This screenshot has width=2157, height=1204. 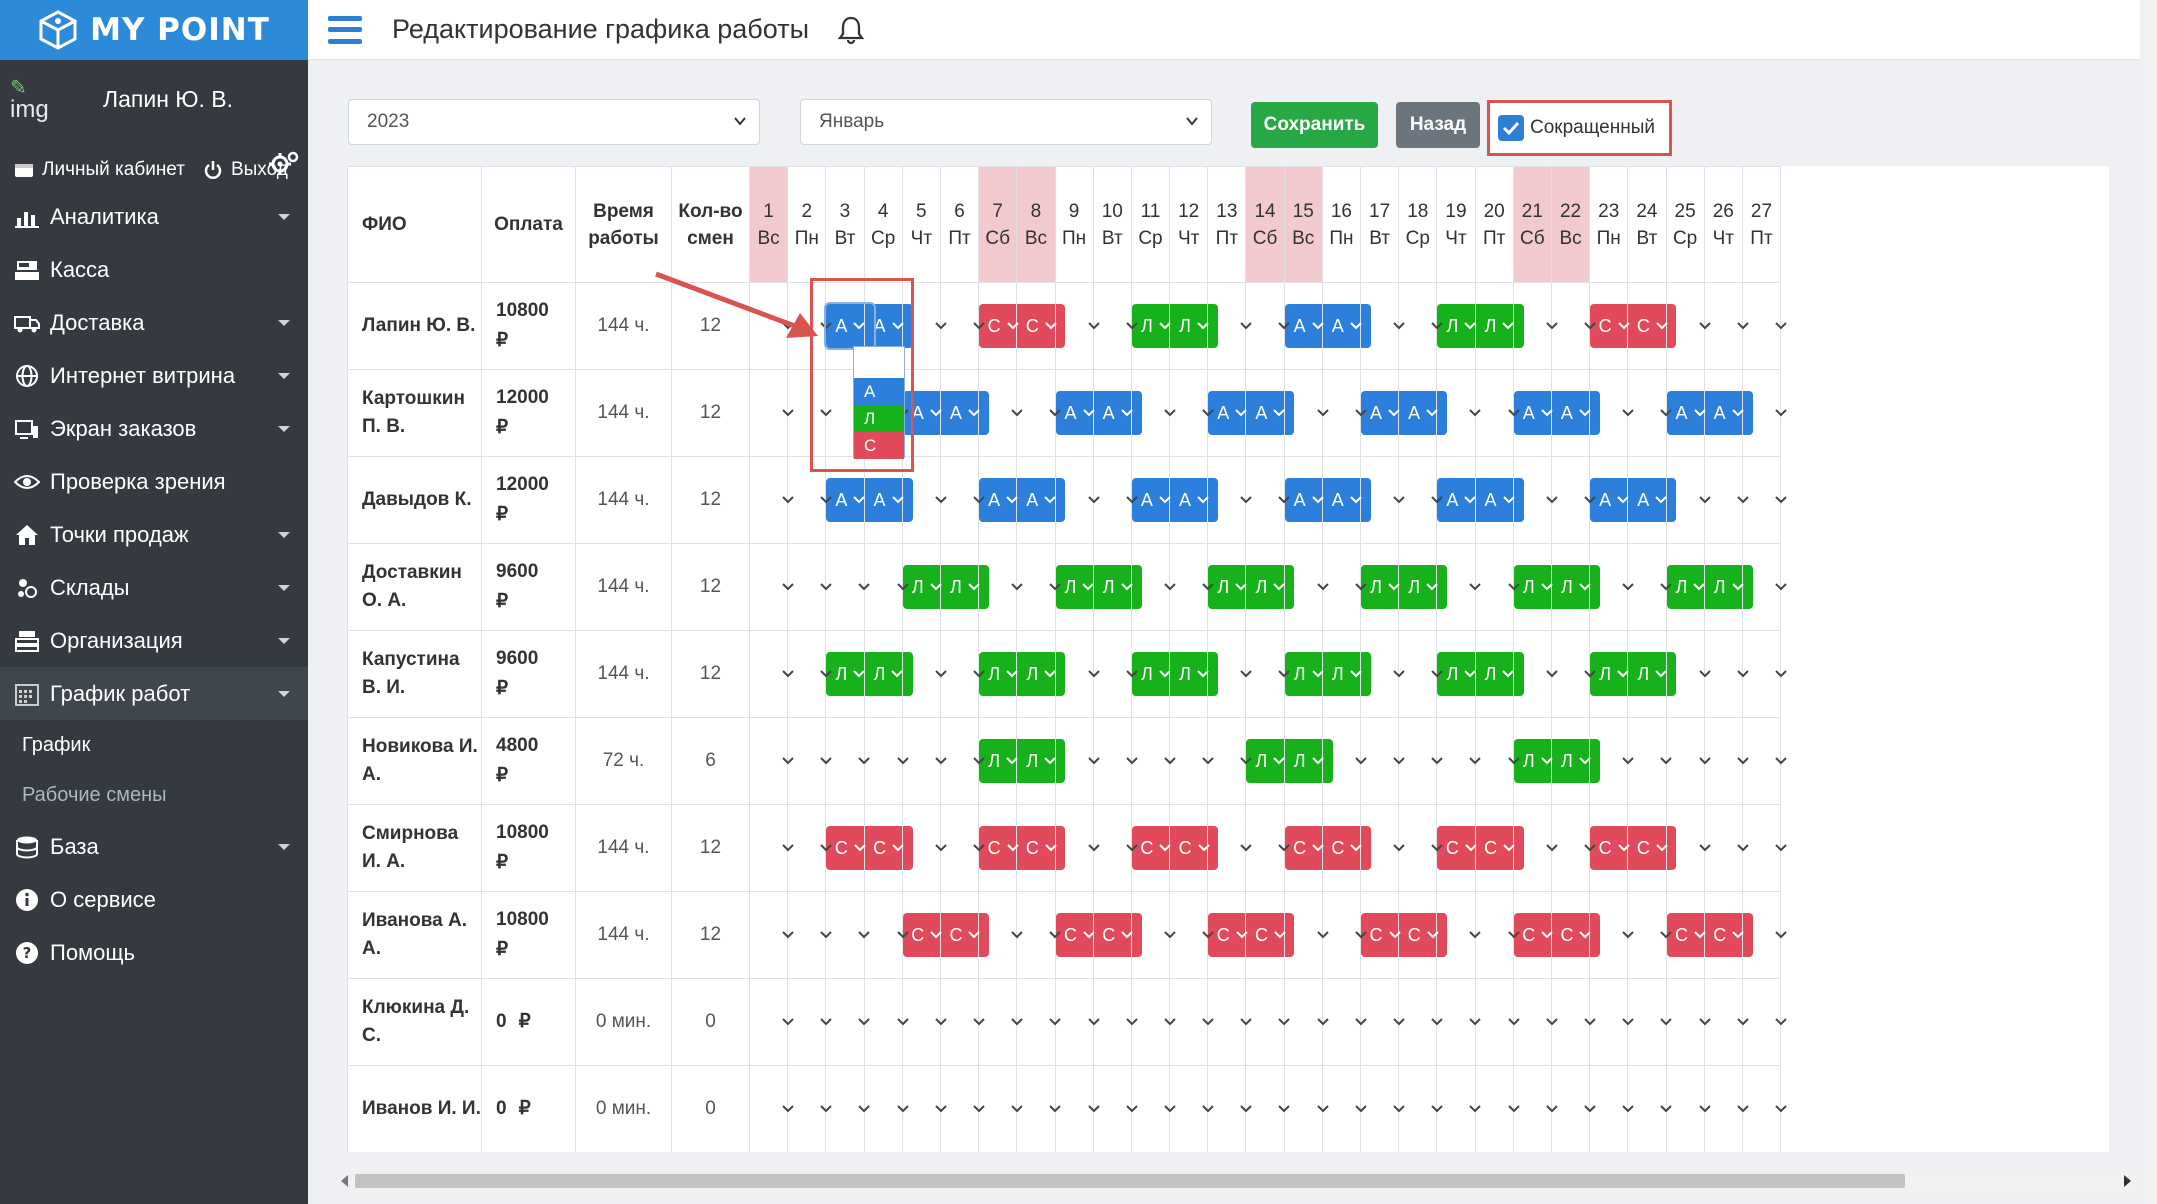 What do you see at coordinates (154, 216) in the screenshot?
I see `sidebar-item-chart: Аналитика` at bounding box center [154, 216].